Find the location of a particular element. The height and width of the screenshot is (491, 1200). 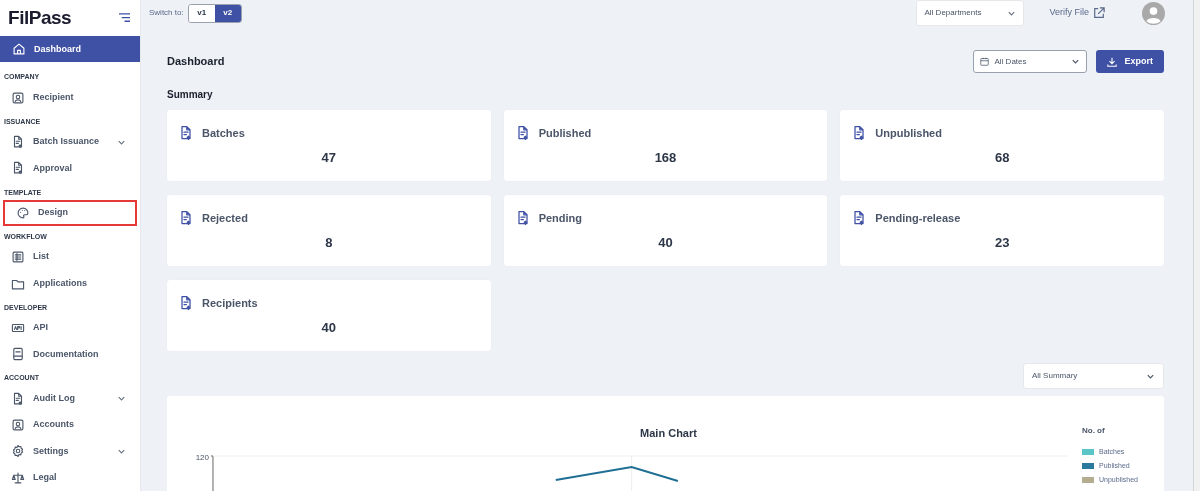

card-label: Rejected is located at coordinates (225, 218).